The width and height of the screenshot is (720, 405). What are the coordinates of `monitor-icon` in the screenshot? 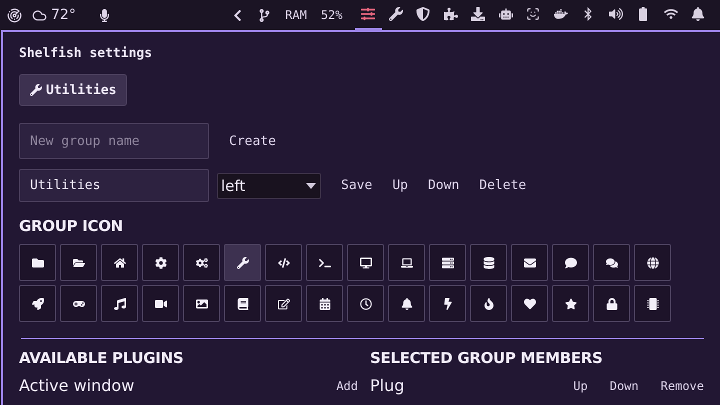 It's located at (366, 262).